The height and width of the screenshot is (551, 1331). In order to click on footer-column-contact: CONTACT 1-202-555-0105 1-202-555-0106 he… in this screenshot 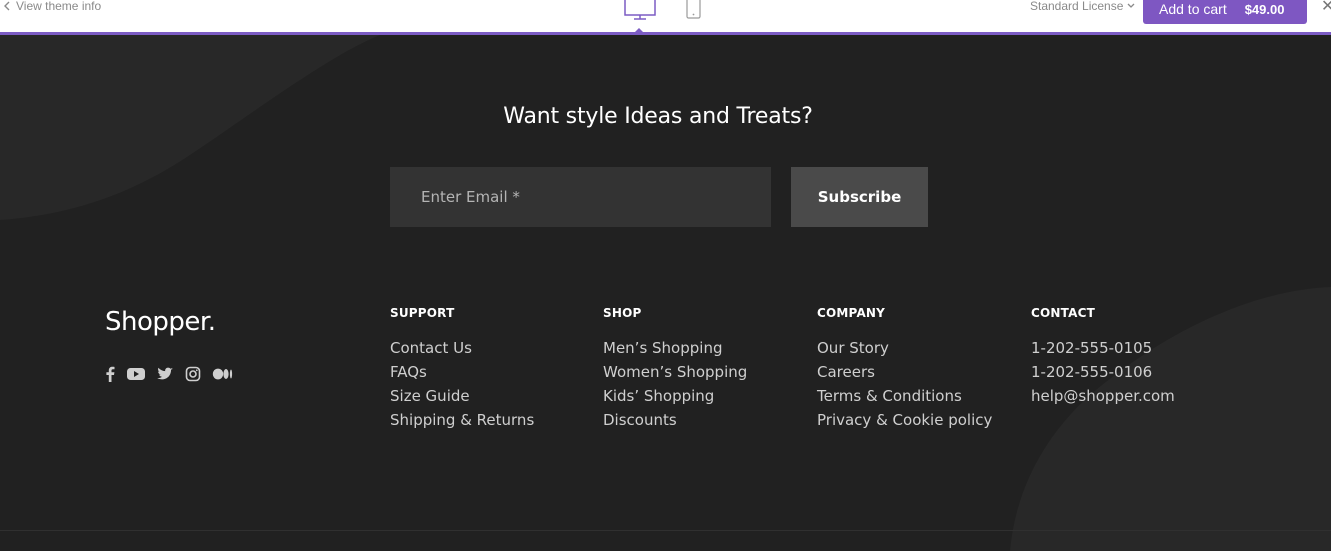, I will do `click(1103, 358)`.